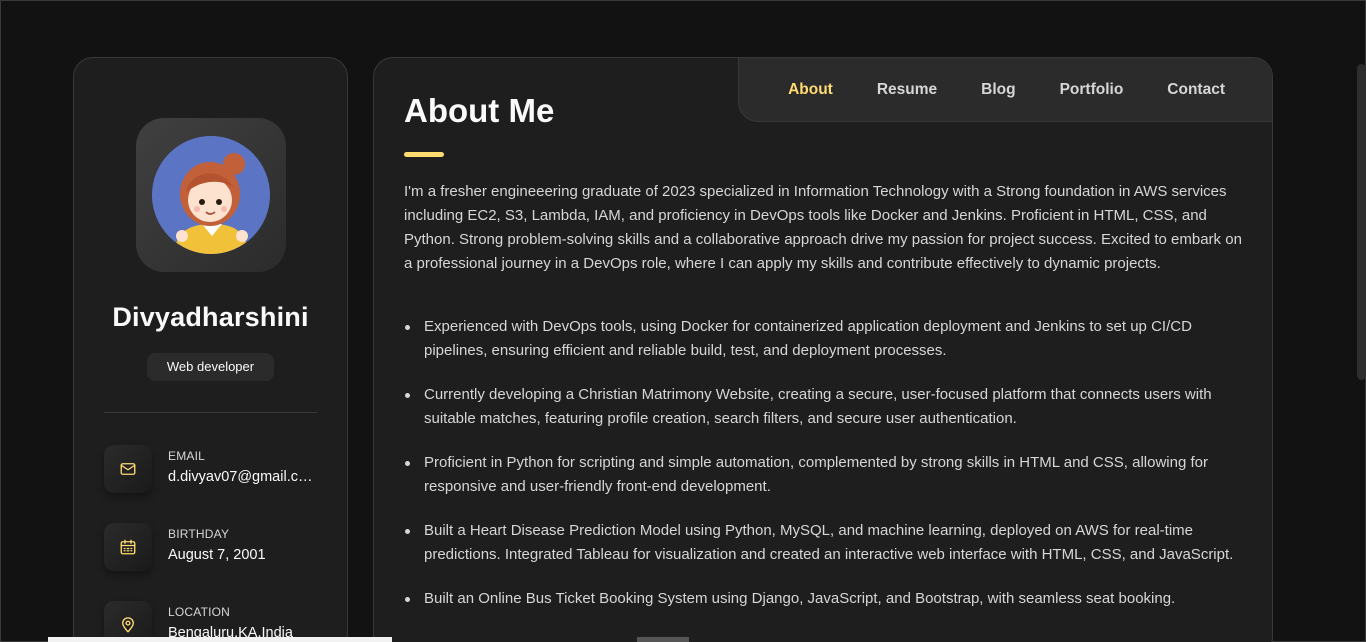 This screenshot has height=642, width=1366. I want to click on avatar, so click(210, 195).